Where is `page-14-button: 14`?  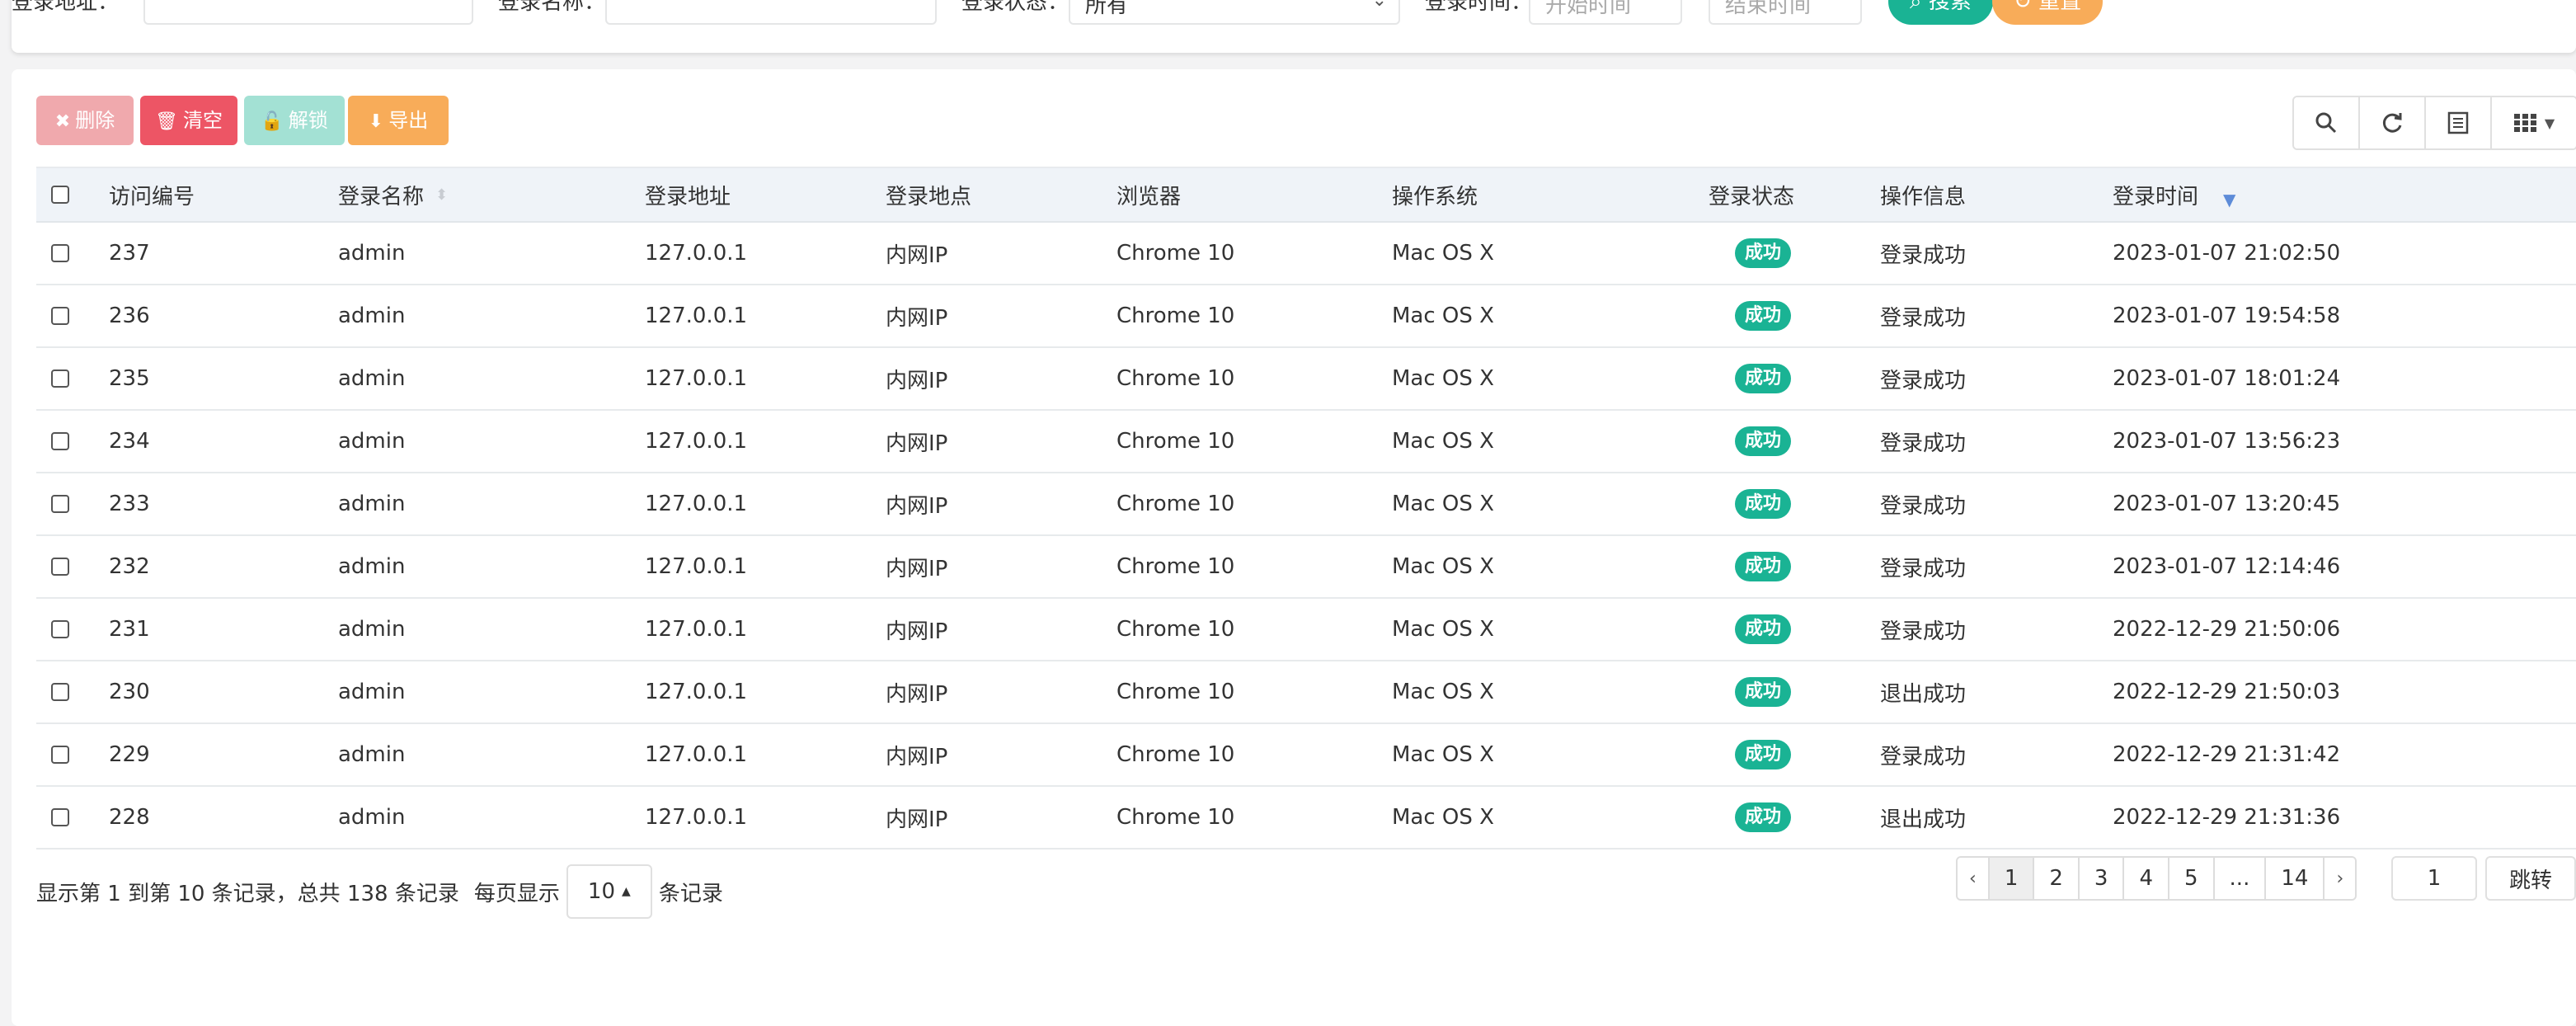
page-14-button: 14 is located at coordinates (2295, 878).